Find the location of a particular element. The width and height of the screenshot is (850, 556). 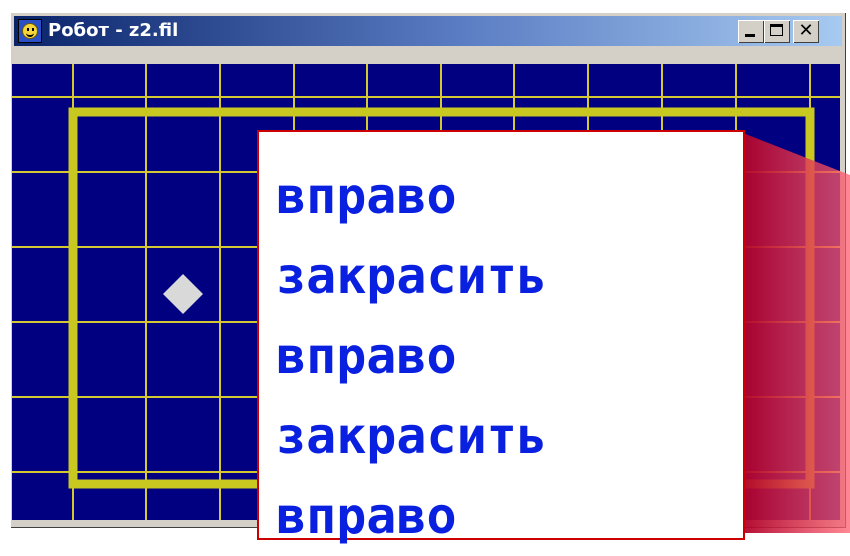

maximize-button is located at coordinates (777, 31).